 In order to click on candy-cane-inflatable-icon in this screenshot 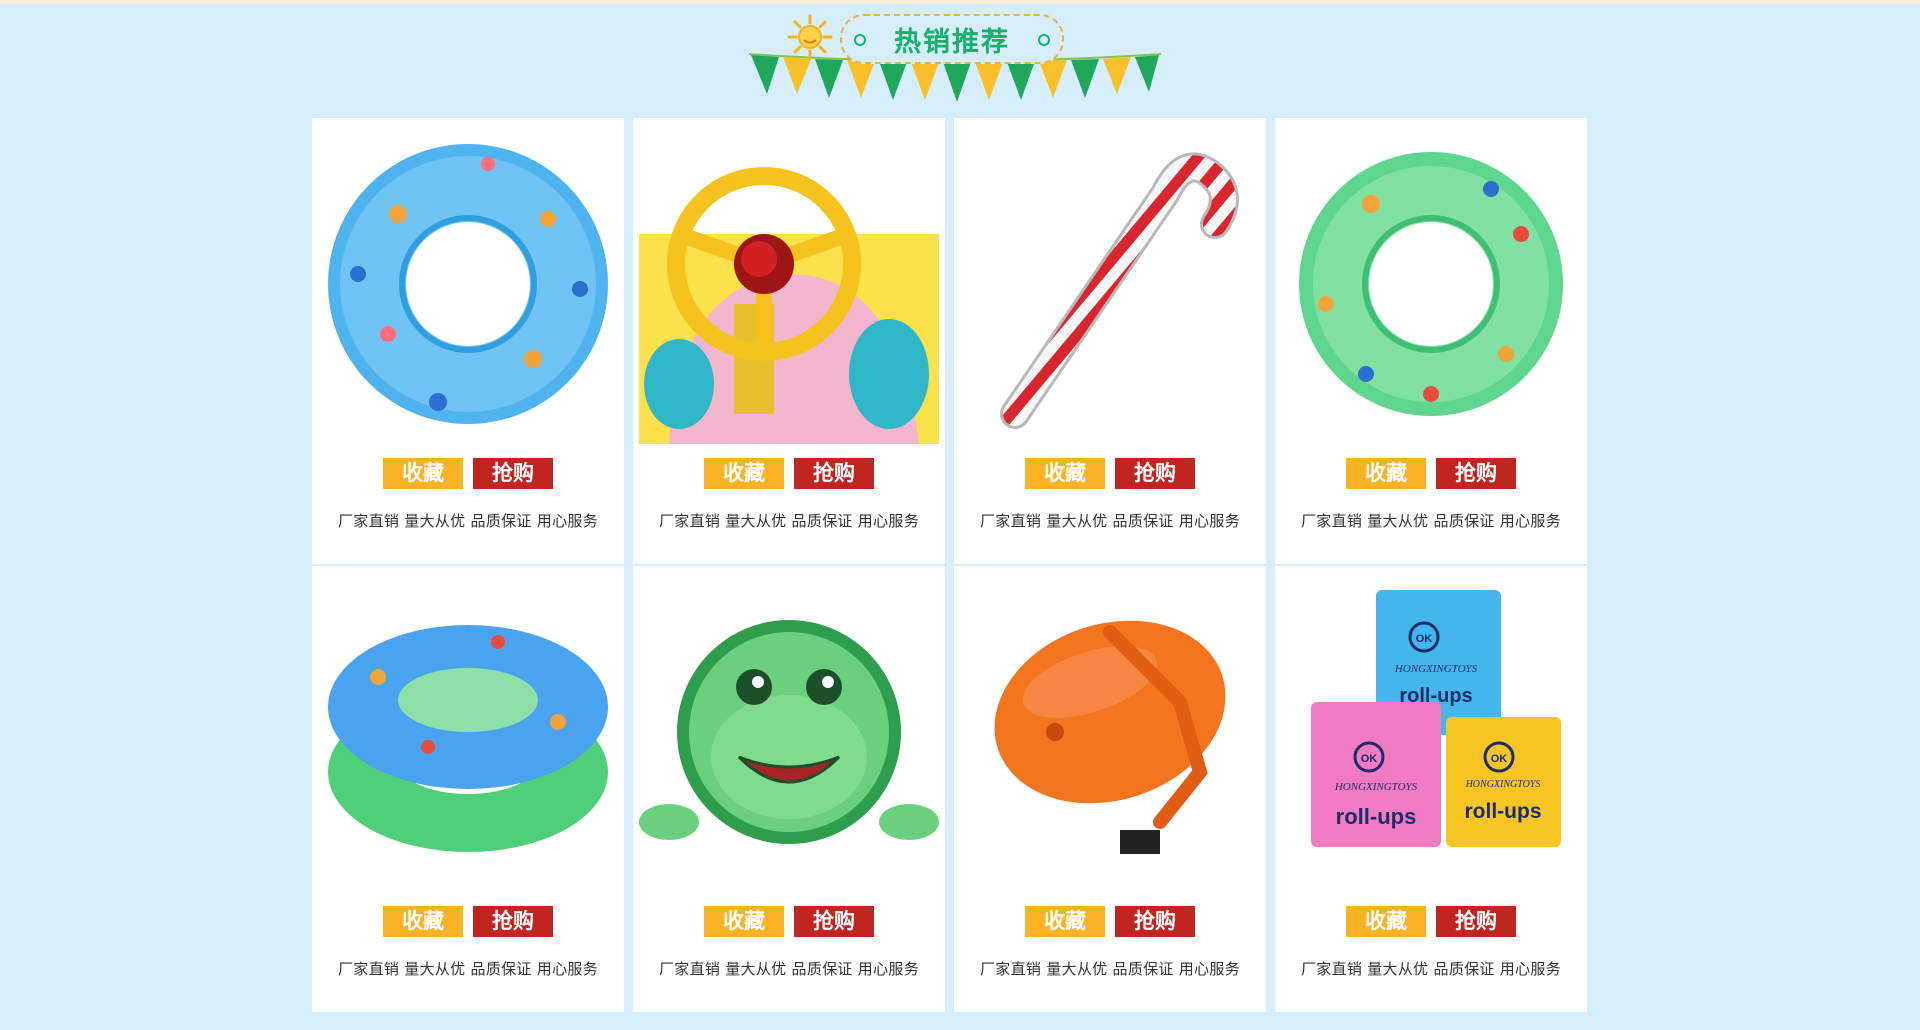, I will do `click(1110, 284)`.